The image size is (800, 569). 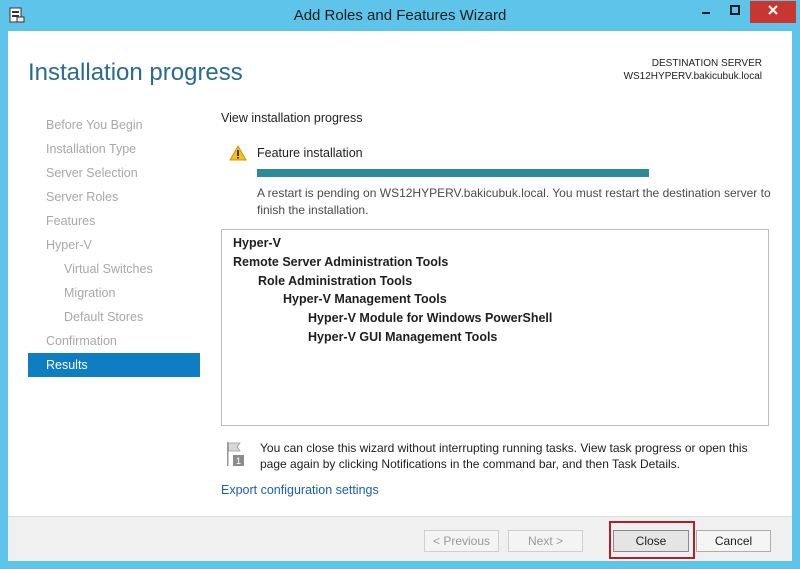 What do you see at coordinates (310, 153) in the screenshot?
I see `feature-installation-label: Feature installation` at bounding box center [310, 153].